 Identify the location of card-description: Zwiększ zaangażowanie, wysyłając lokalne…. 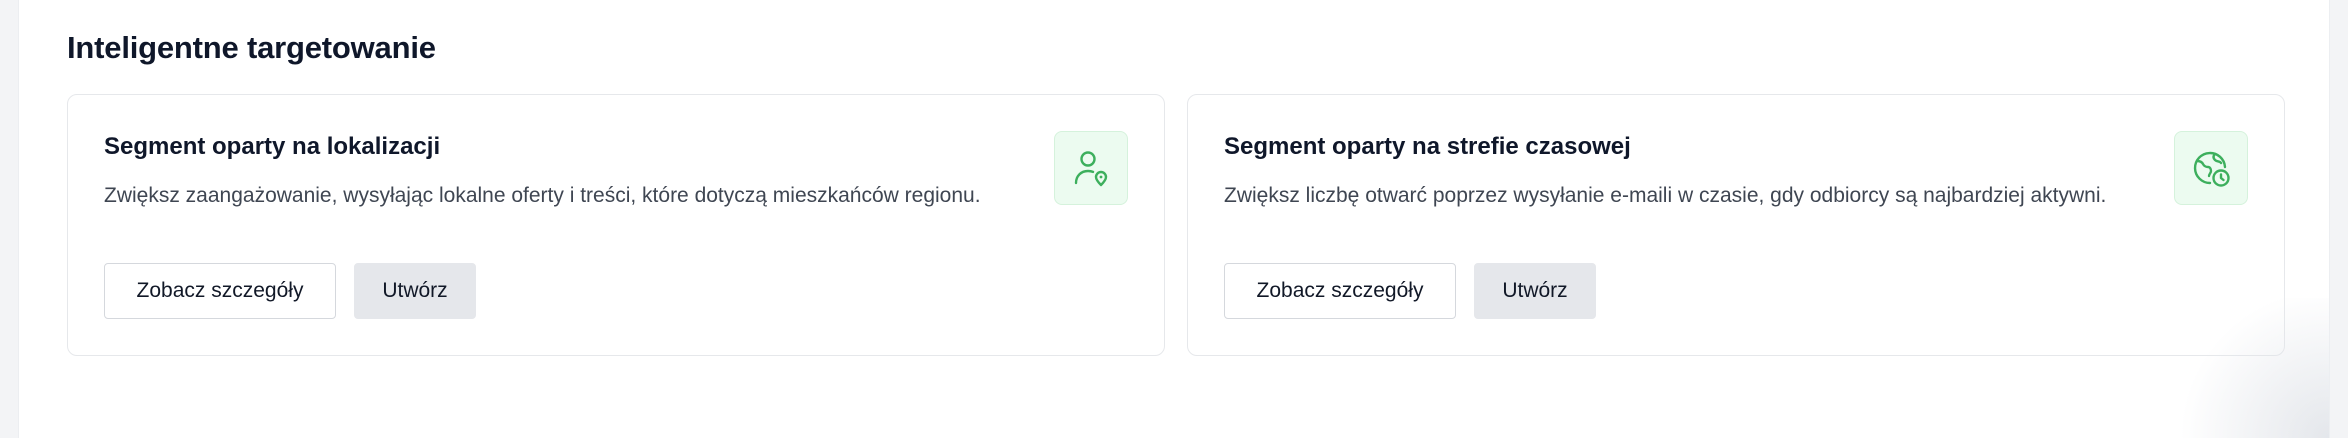
(542, 195).